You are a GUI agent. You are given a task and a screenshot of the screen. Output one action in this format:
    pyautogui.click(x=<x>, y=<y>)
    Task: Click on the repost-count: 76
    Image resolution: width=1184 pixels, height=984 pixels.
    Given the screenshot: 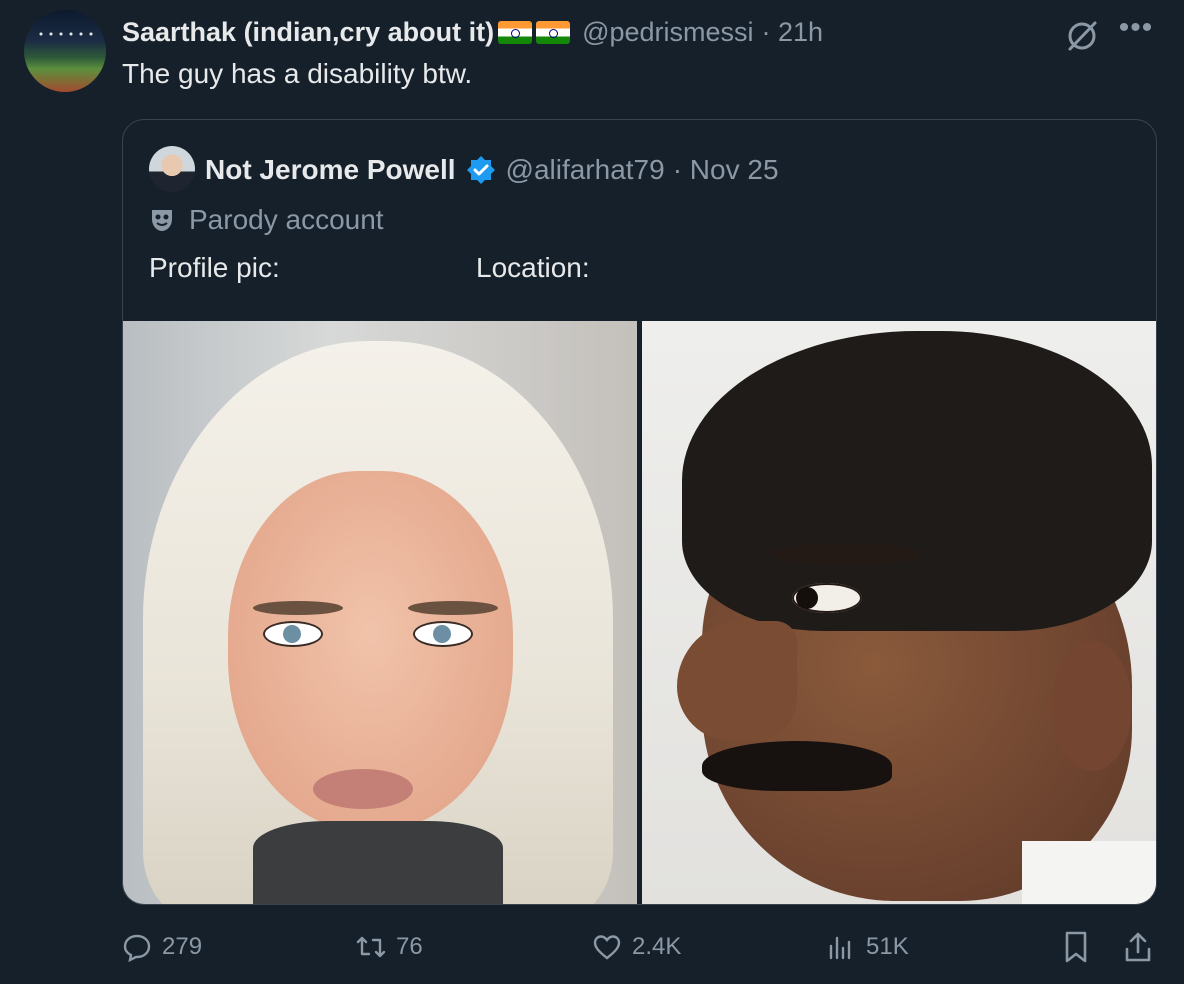 What is the action you would take?
    pyautogui.click(x=409, y=946)
    